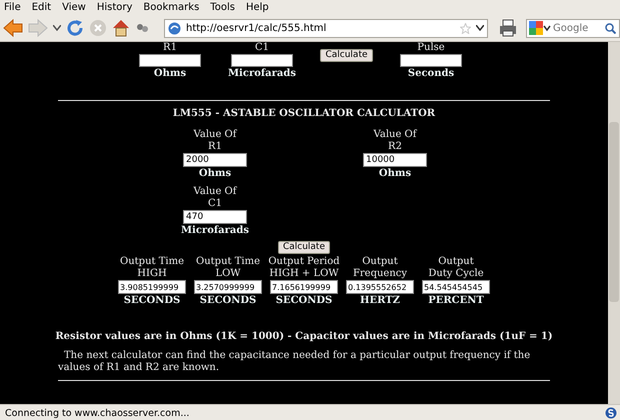  I want to click on calculator-title: LM555 - ASTABLE OSCILLATOR CALCULATOR, so click(304, 114).